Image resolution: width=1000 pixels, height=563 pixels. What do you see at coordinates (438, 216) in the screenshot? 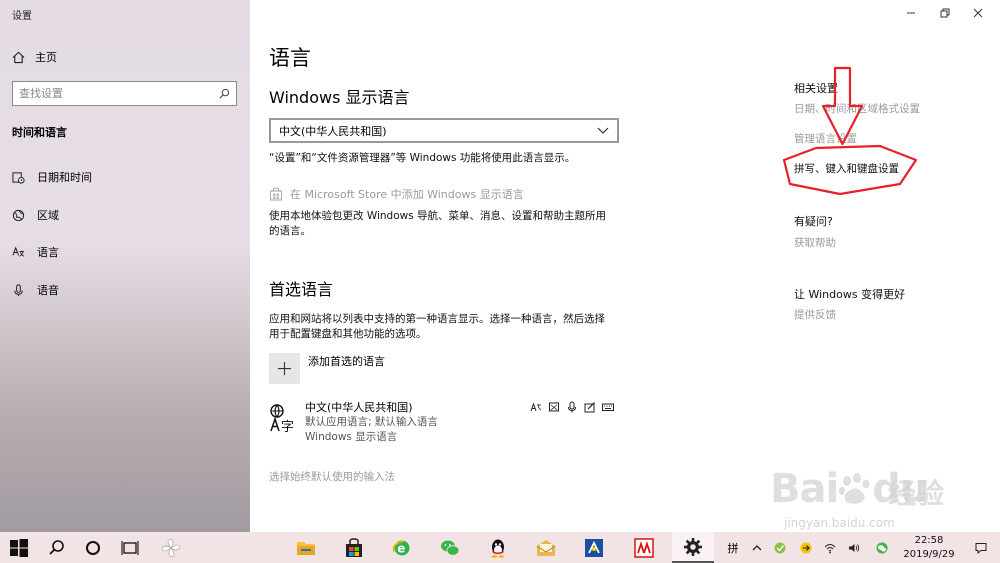
I see `store-description-line1: 使用本地体验包更改 Windows 导航、菜单、消息、设置和帮助主题所用` at bounding box center [438, 216].